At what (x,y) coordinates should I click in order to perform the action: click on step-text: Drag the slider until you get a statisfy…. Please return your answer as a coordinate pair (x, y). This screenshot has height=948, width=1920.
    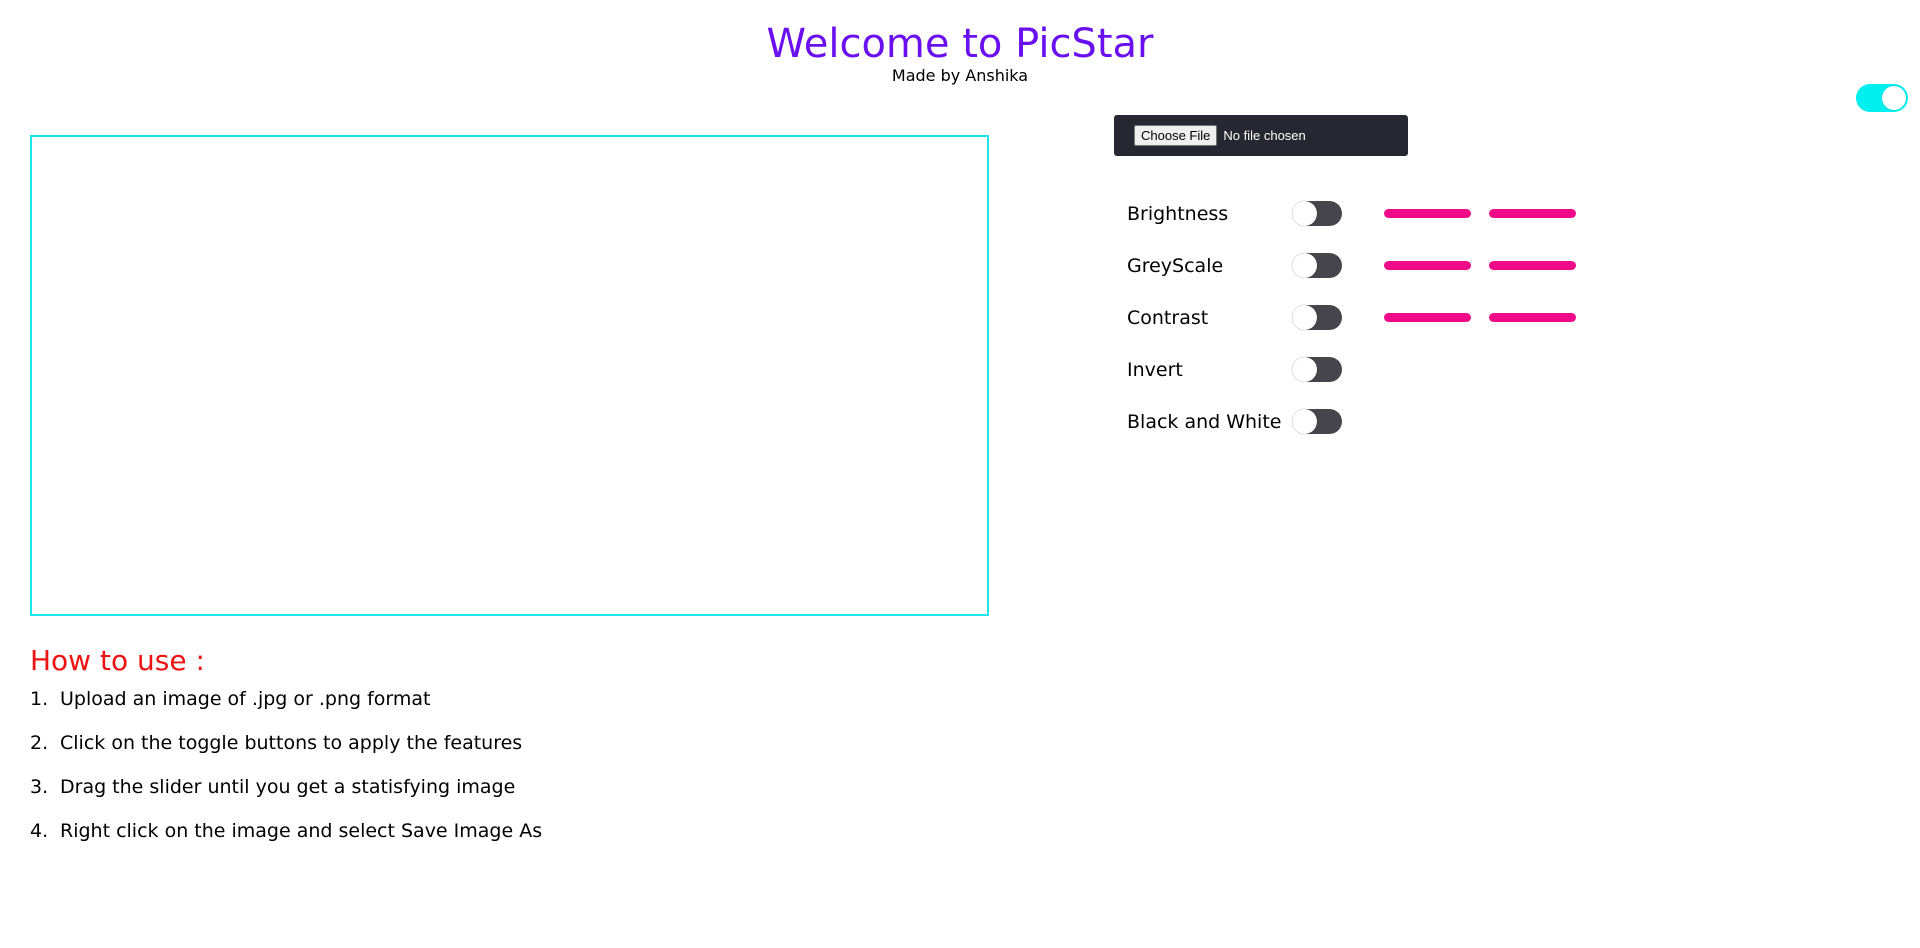
    Looking at the image, I should click on (288, 787).